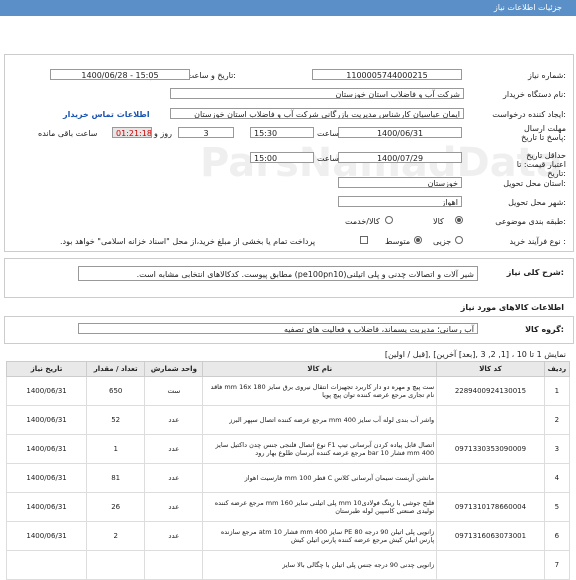 The image size is (576, 580). What do you see at coordinates (527, 7) in the screenshot?
I see `page-title: جزئیات اطلاعات نیاز` at bounding box center [527, 7].